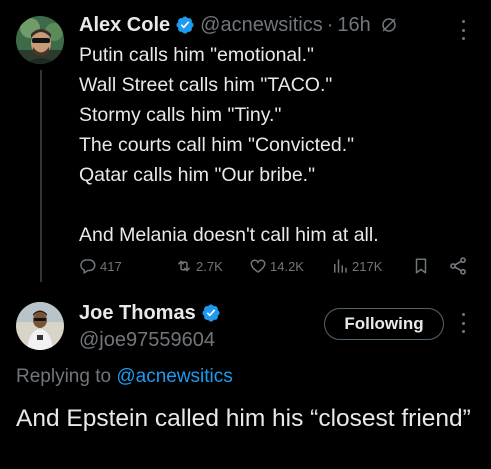 Image resolution: width=491 pixels, height=469 pixels. What do you see at coordinates (261, 25) in the screenshot?
I see `author-handle: @acnewsitics` at bounding box center [261, 25].